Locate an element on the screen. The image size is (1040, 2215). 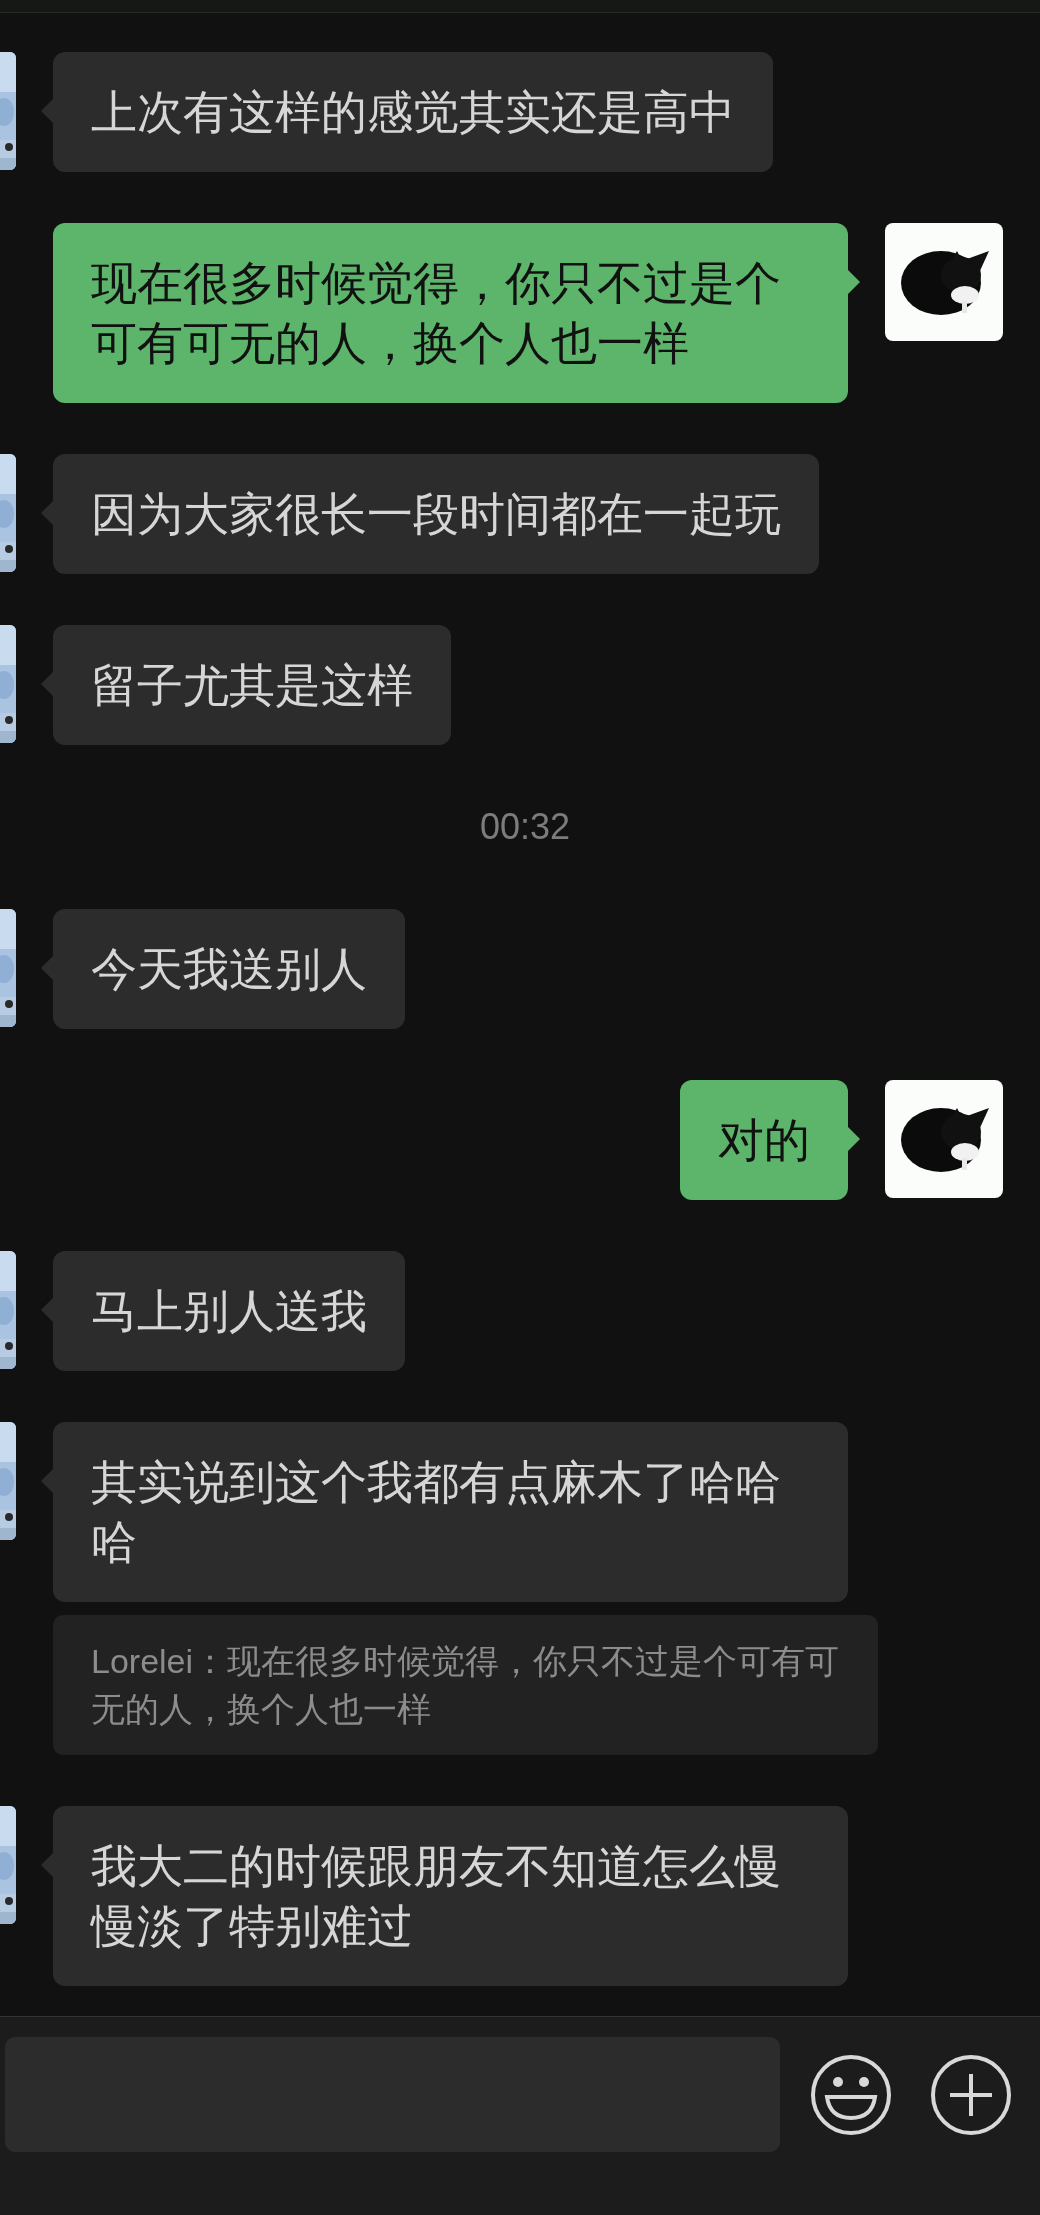
add-button is located at coordinates (971, 2095).